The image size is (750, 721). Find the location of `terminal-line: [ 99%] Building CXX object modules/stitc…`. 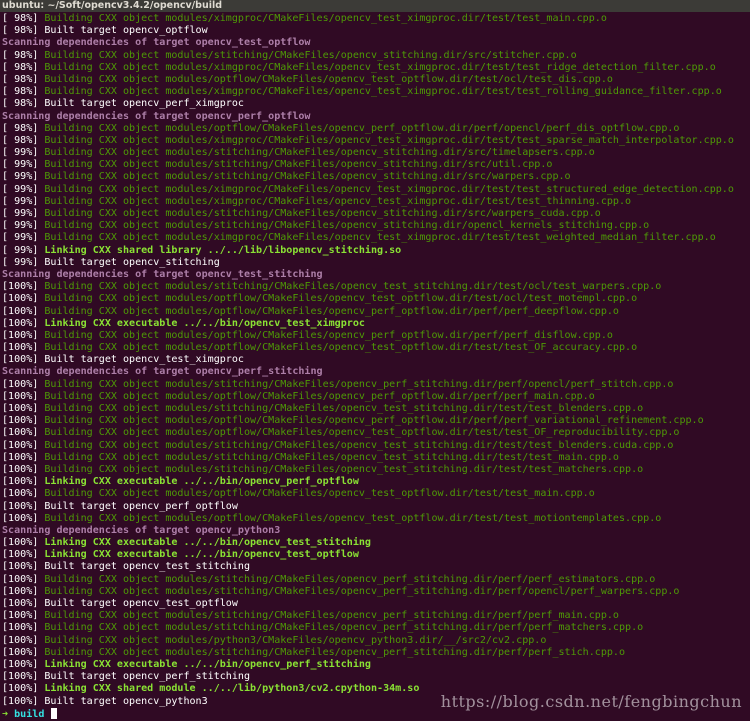

terminal-line: [ 99%] Building CXX object modules/stitc… is located at coordinates (376, 214).